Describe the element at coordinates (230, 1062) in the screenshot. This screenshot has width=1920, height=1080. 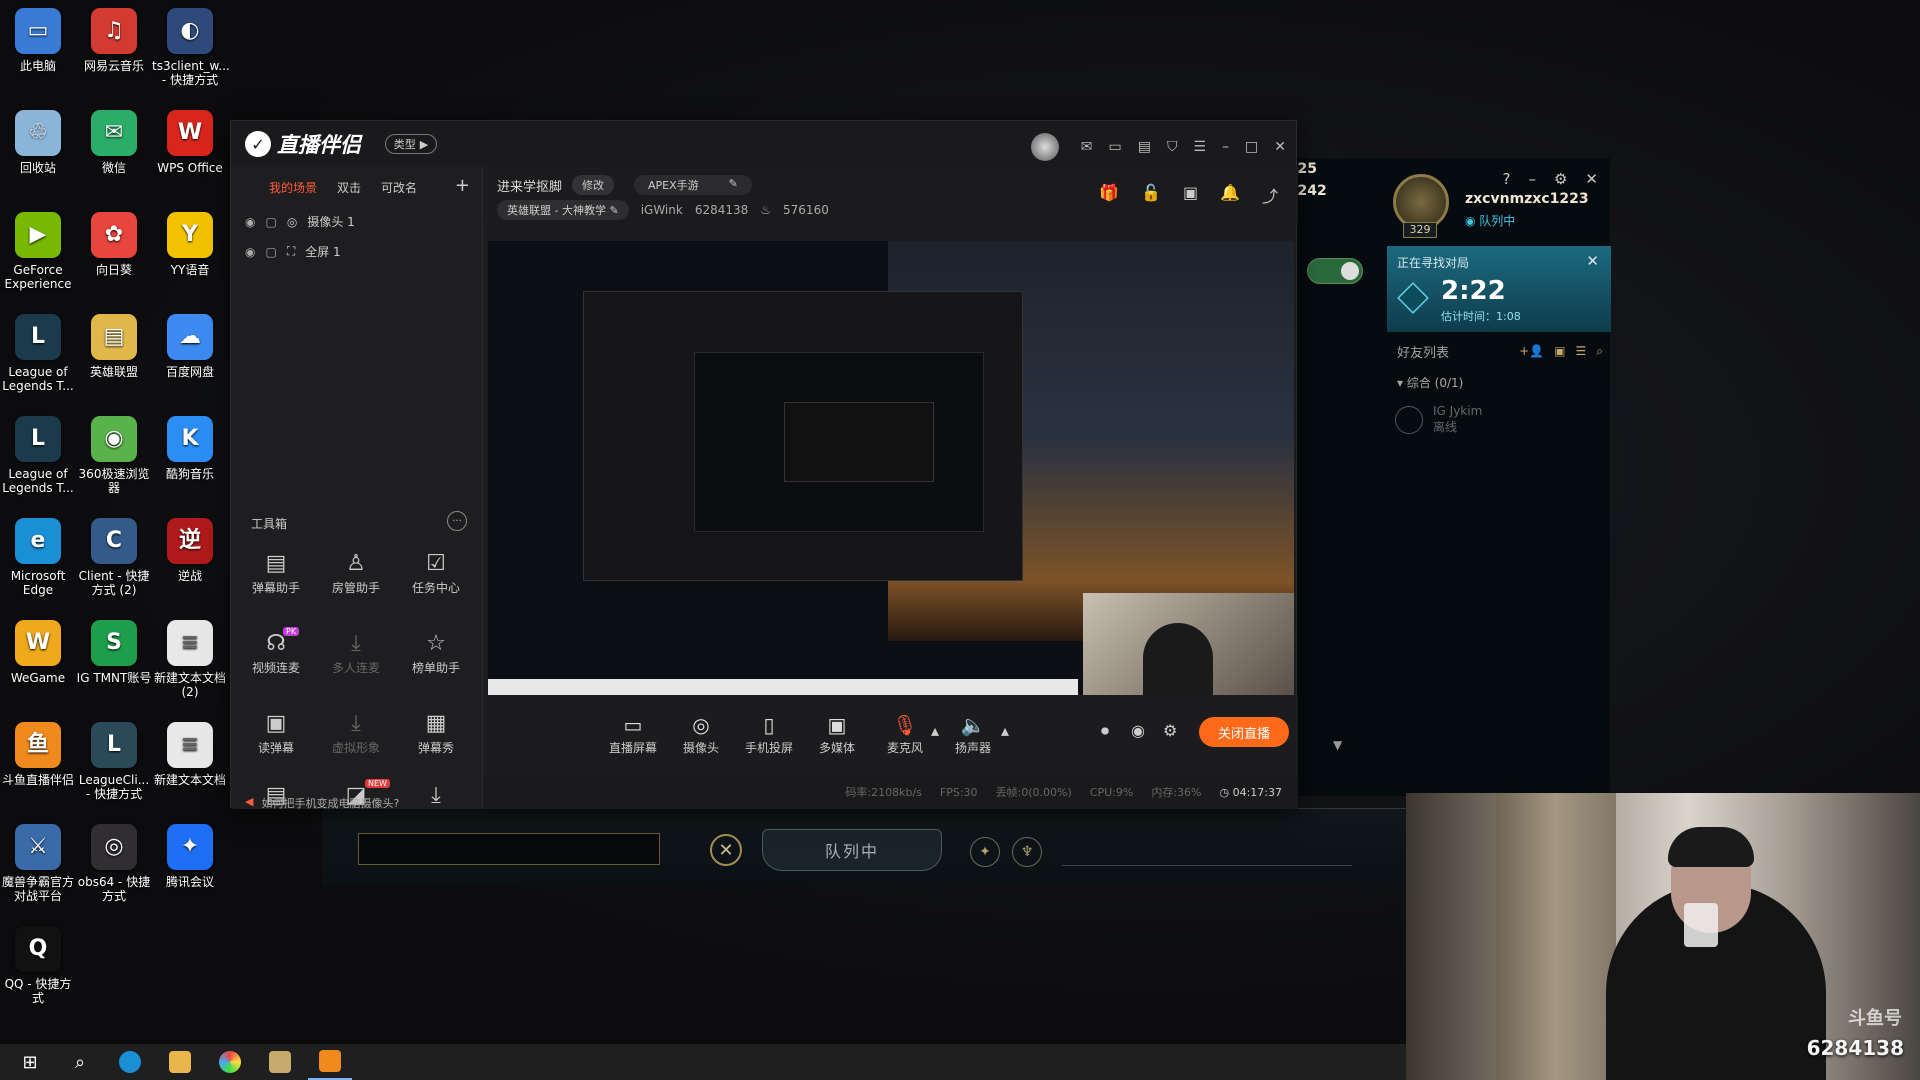
I see `360-browser-taskbar-icon` at that location.